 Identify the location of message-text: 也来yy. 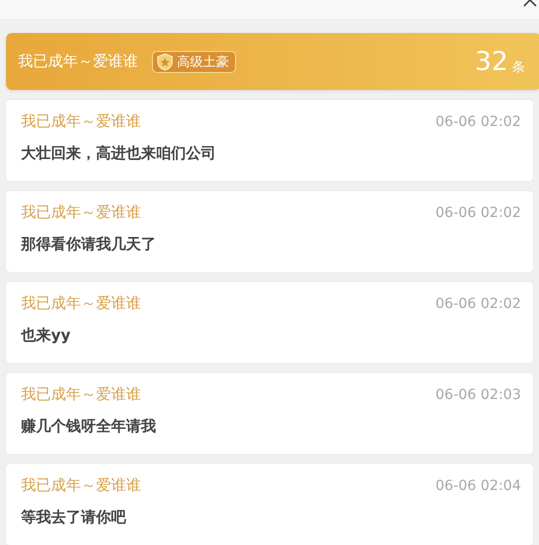
(46, 335).